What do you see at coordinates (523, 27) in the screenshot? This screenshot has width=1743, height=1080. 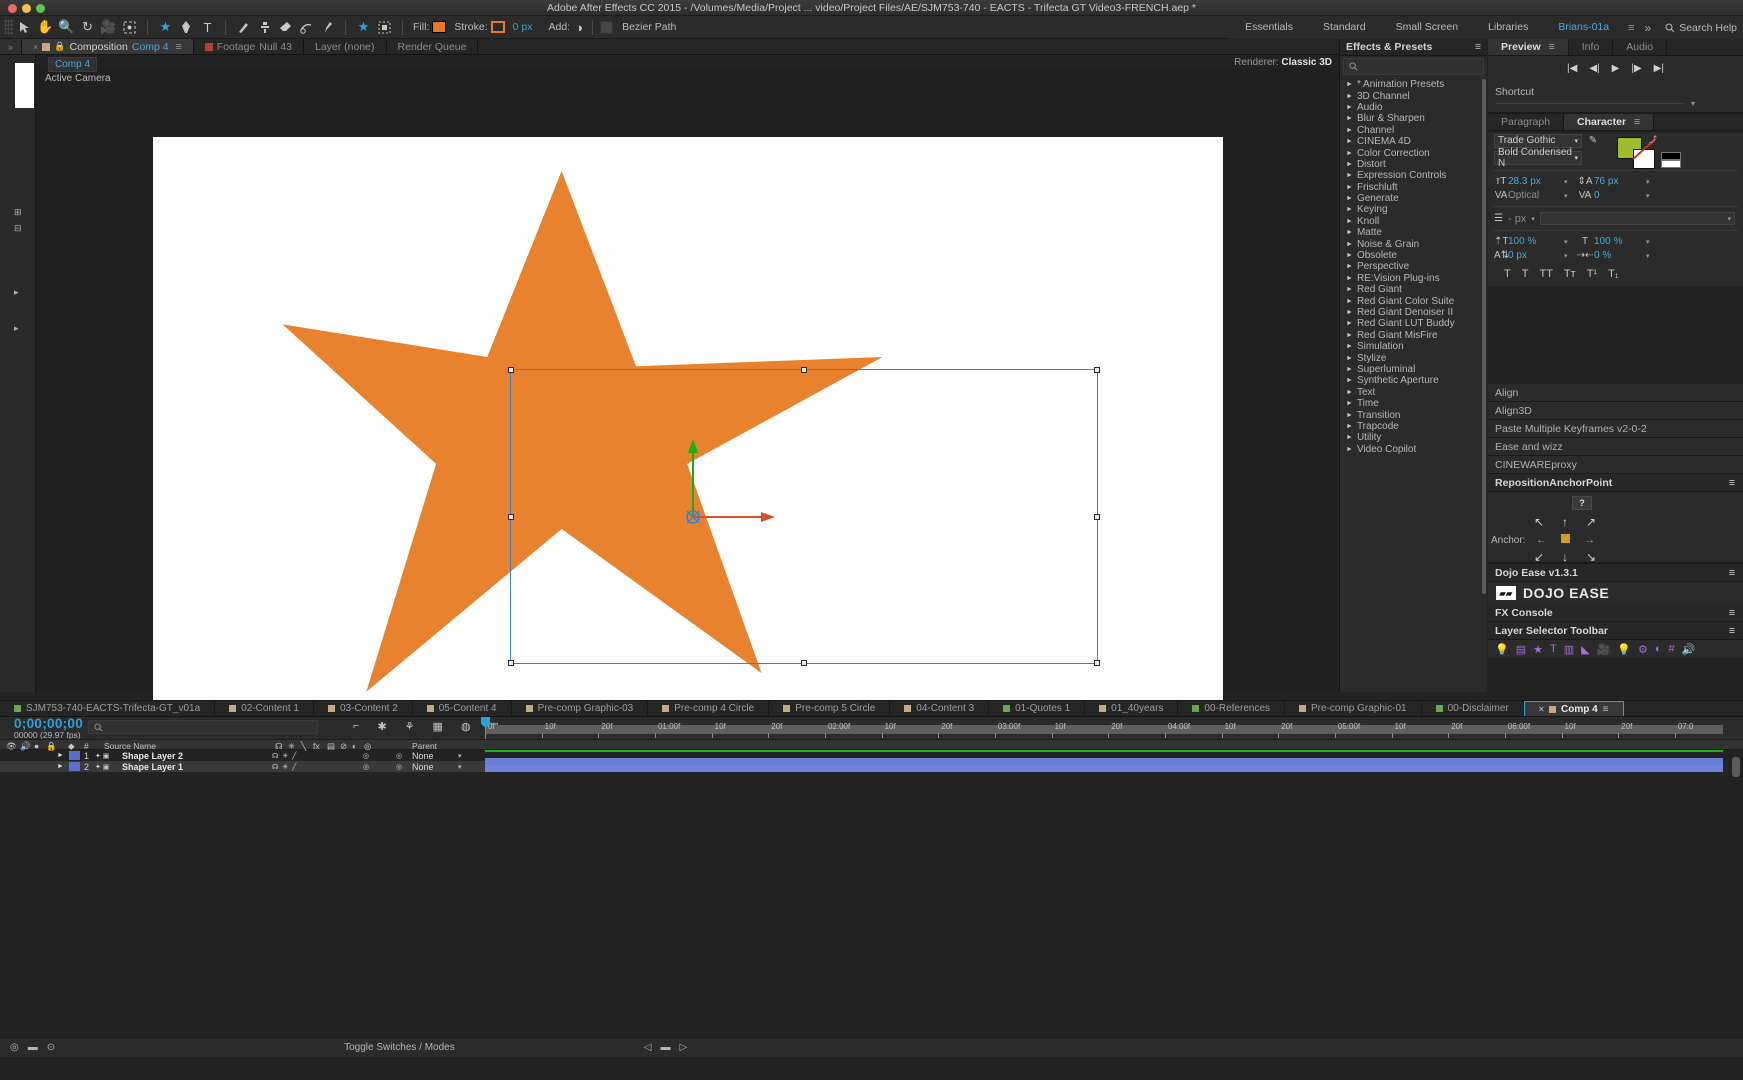 I see `stroke-width-value: 0 px` at bounding box center [523, 27].